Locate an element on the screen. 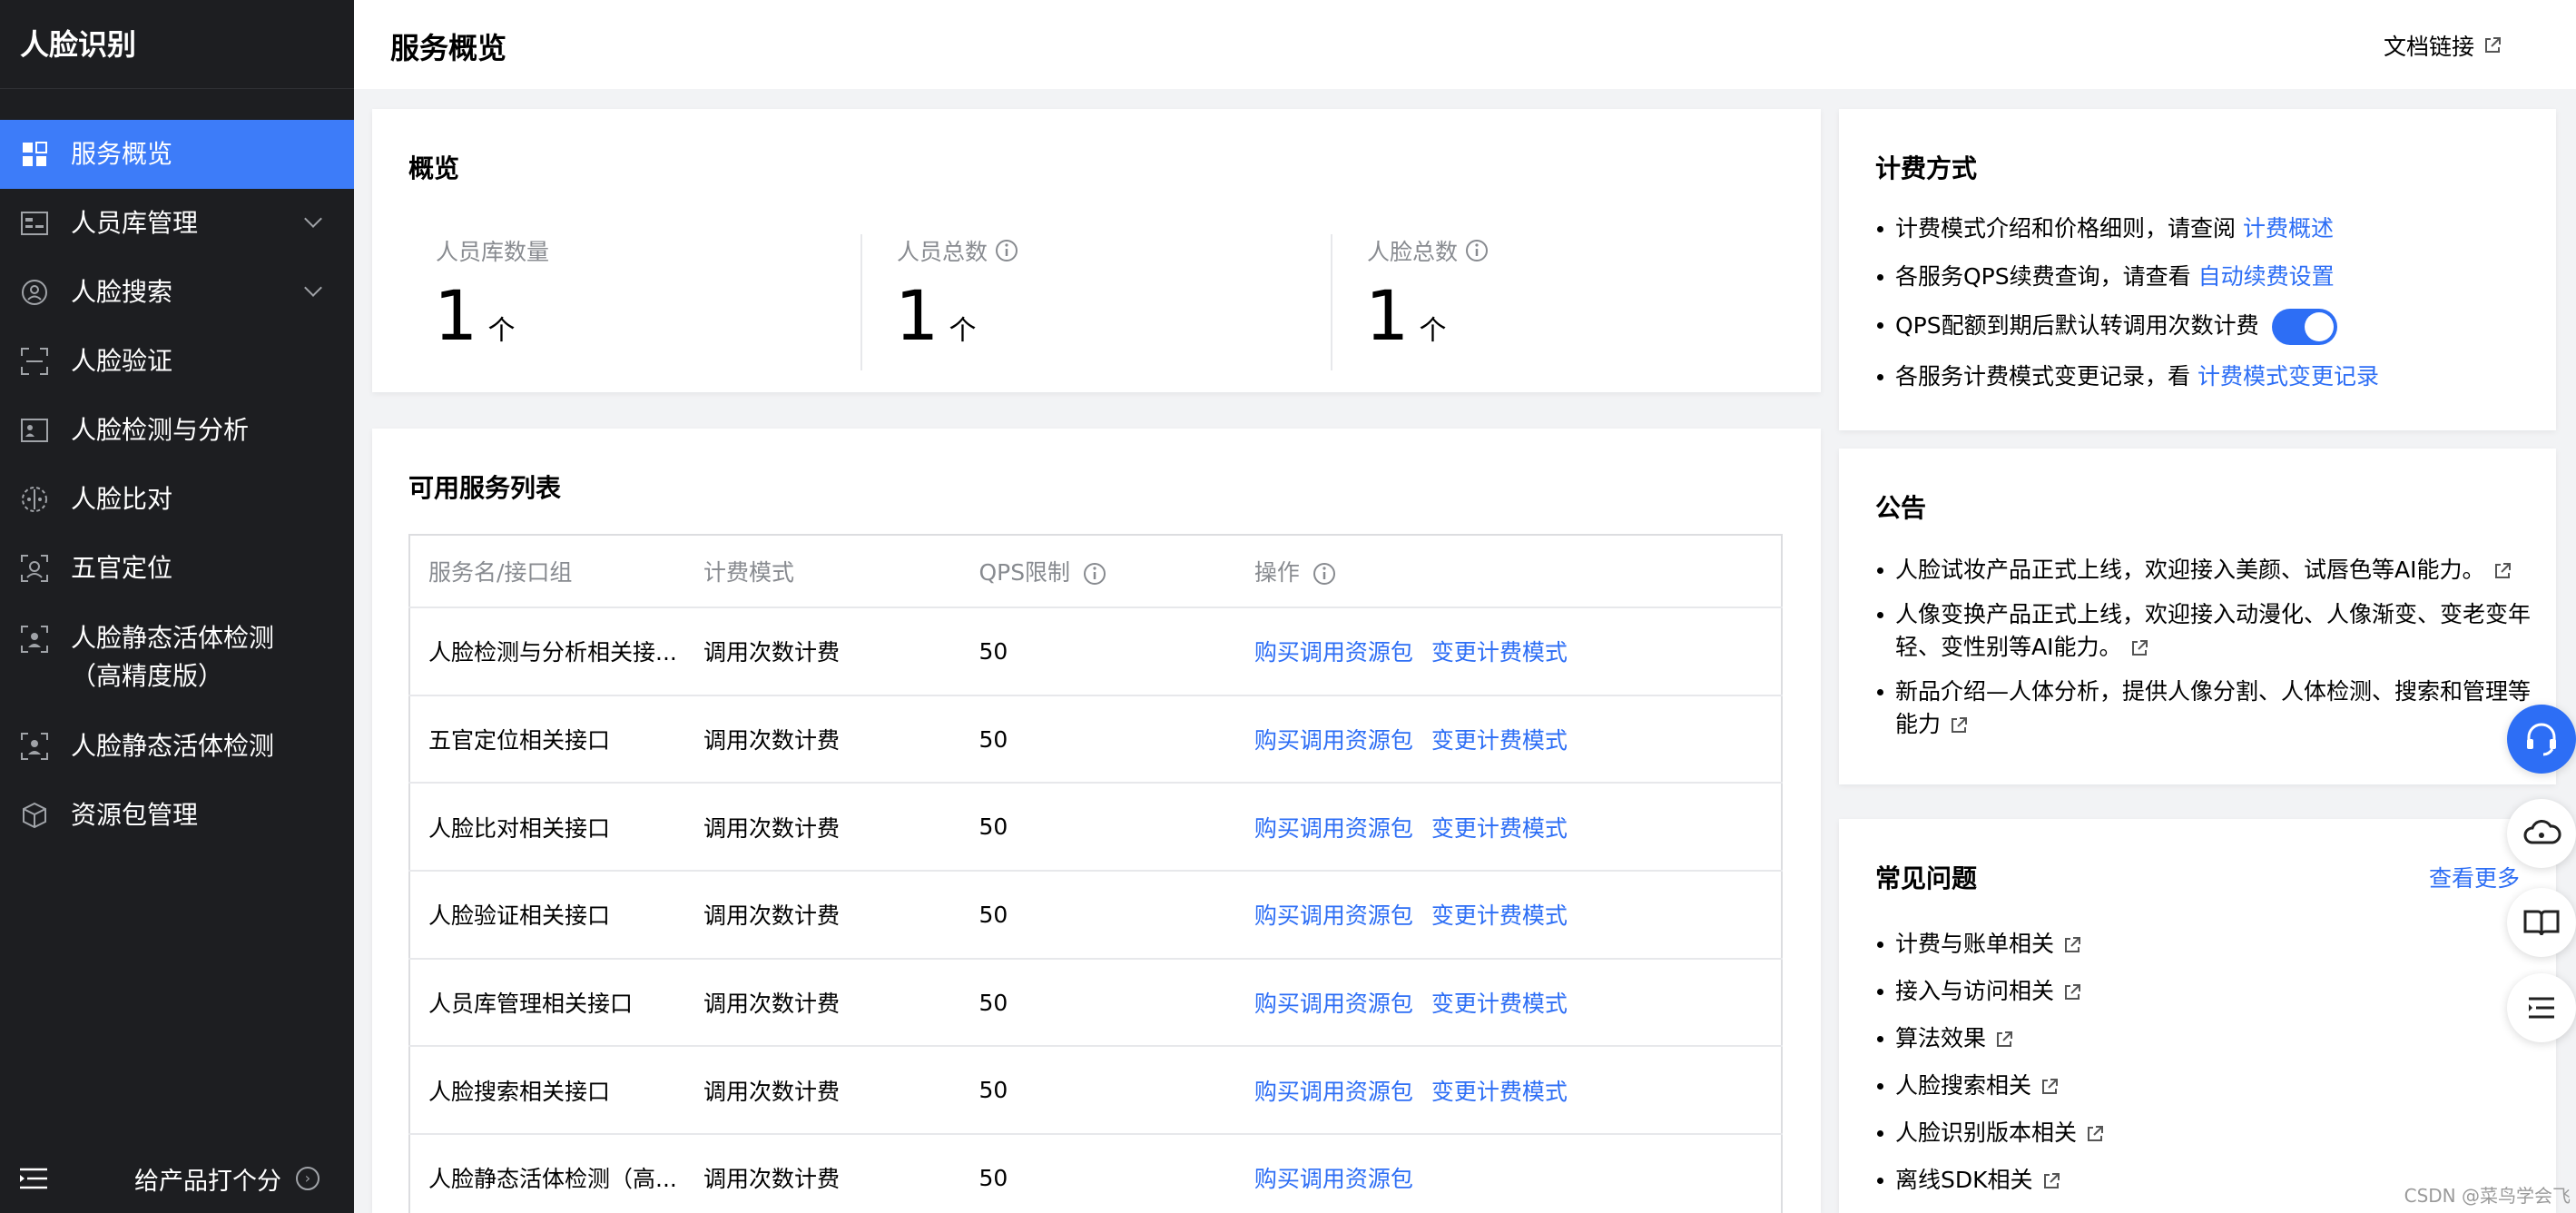 Image resolution: width=2576 pixels, height=1213 pixels. column-header-actions: 操作 is located at coordinates (1508, 571).